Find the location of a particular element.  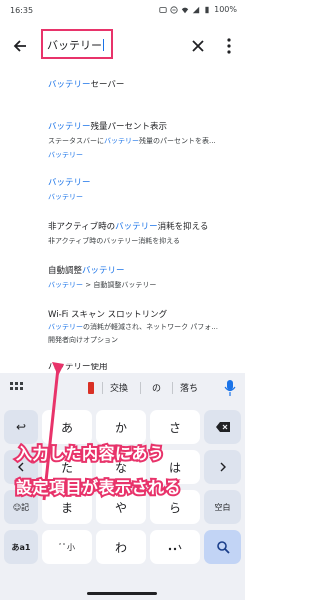

backspace-icon is located at coordinates (222, 427).